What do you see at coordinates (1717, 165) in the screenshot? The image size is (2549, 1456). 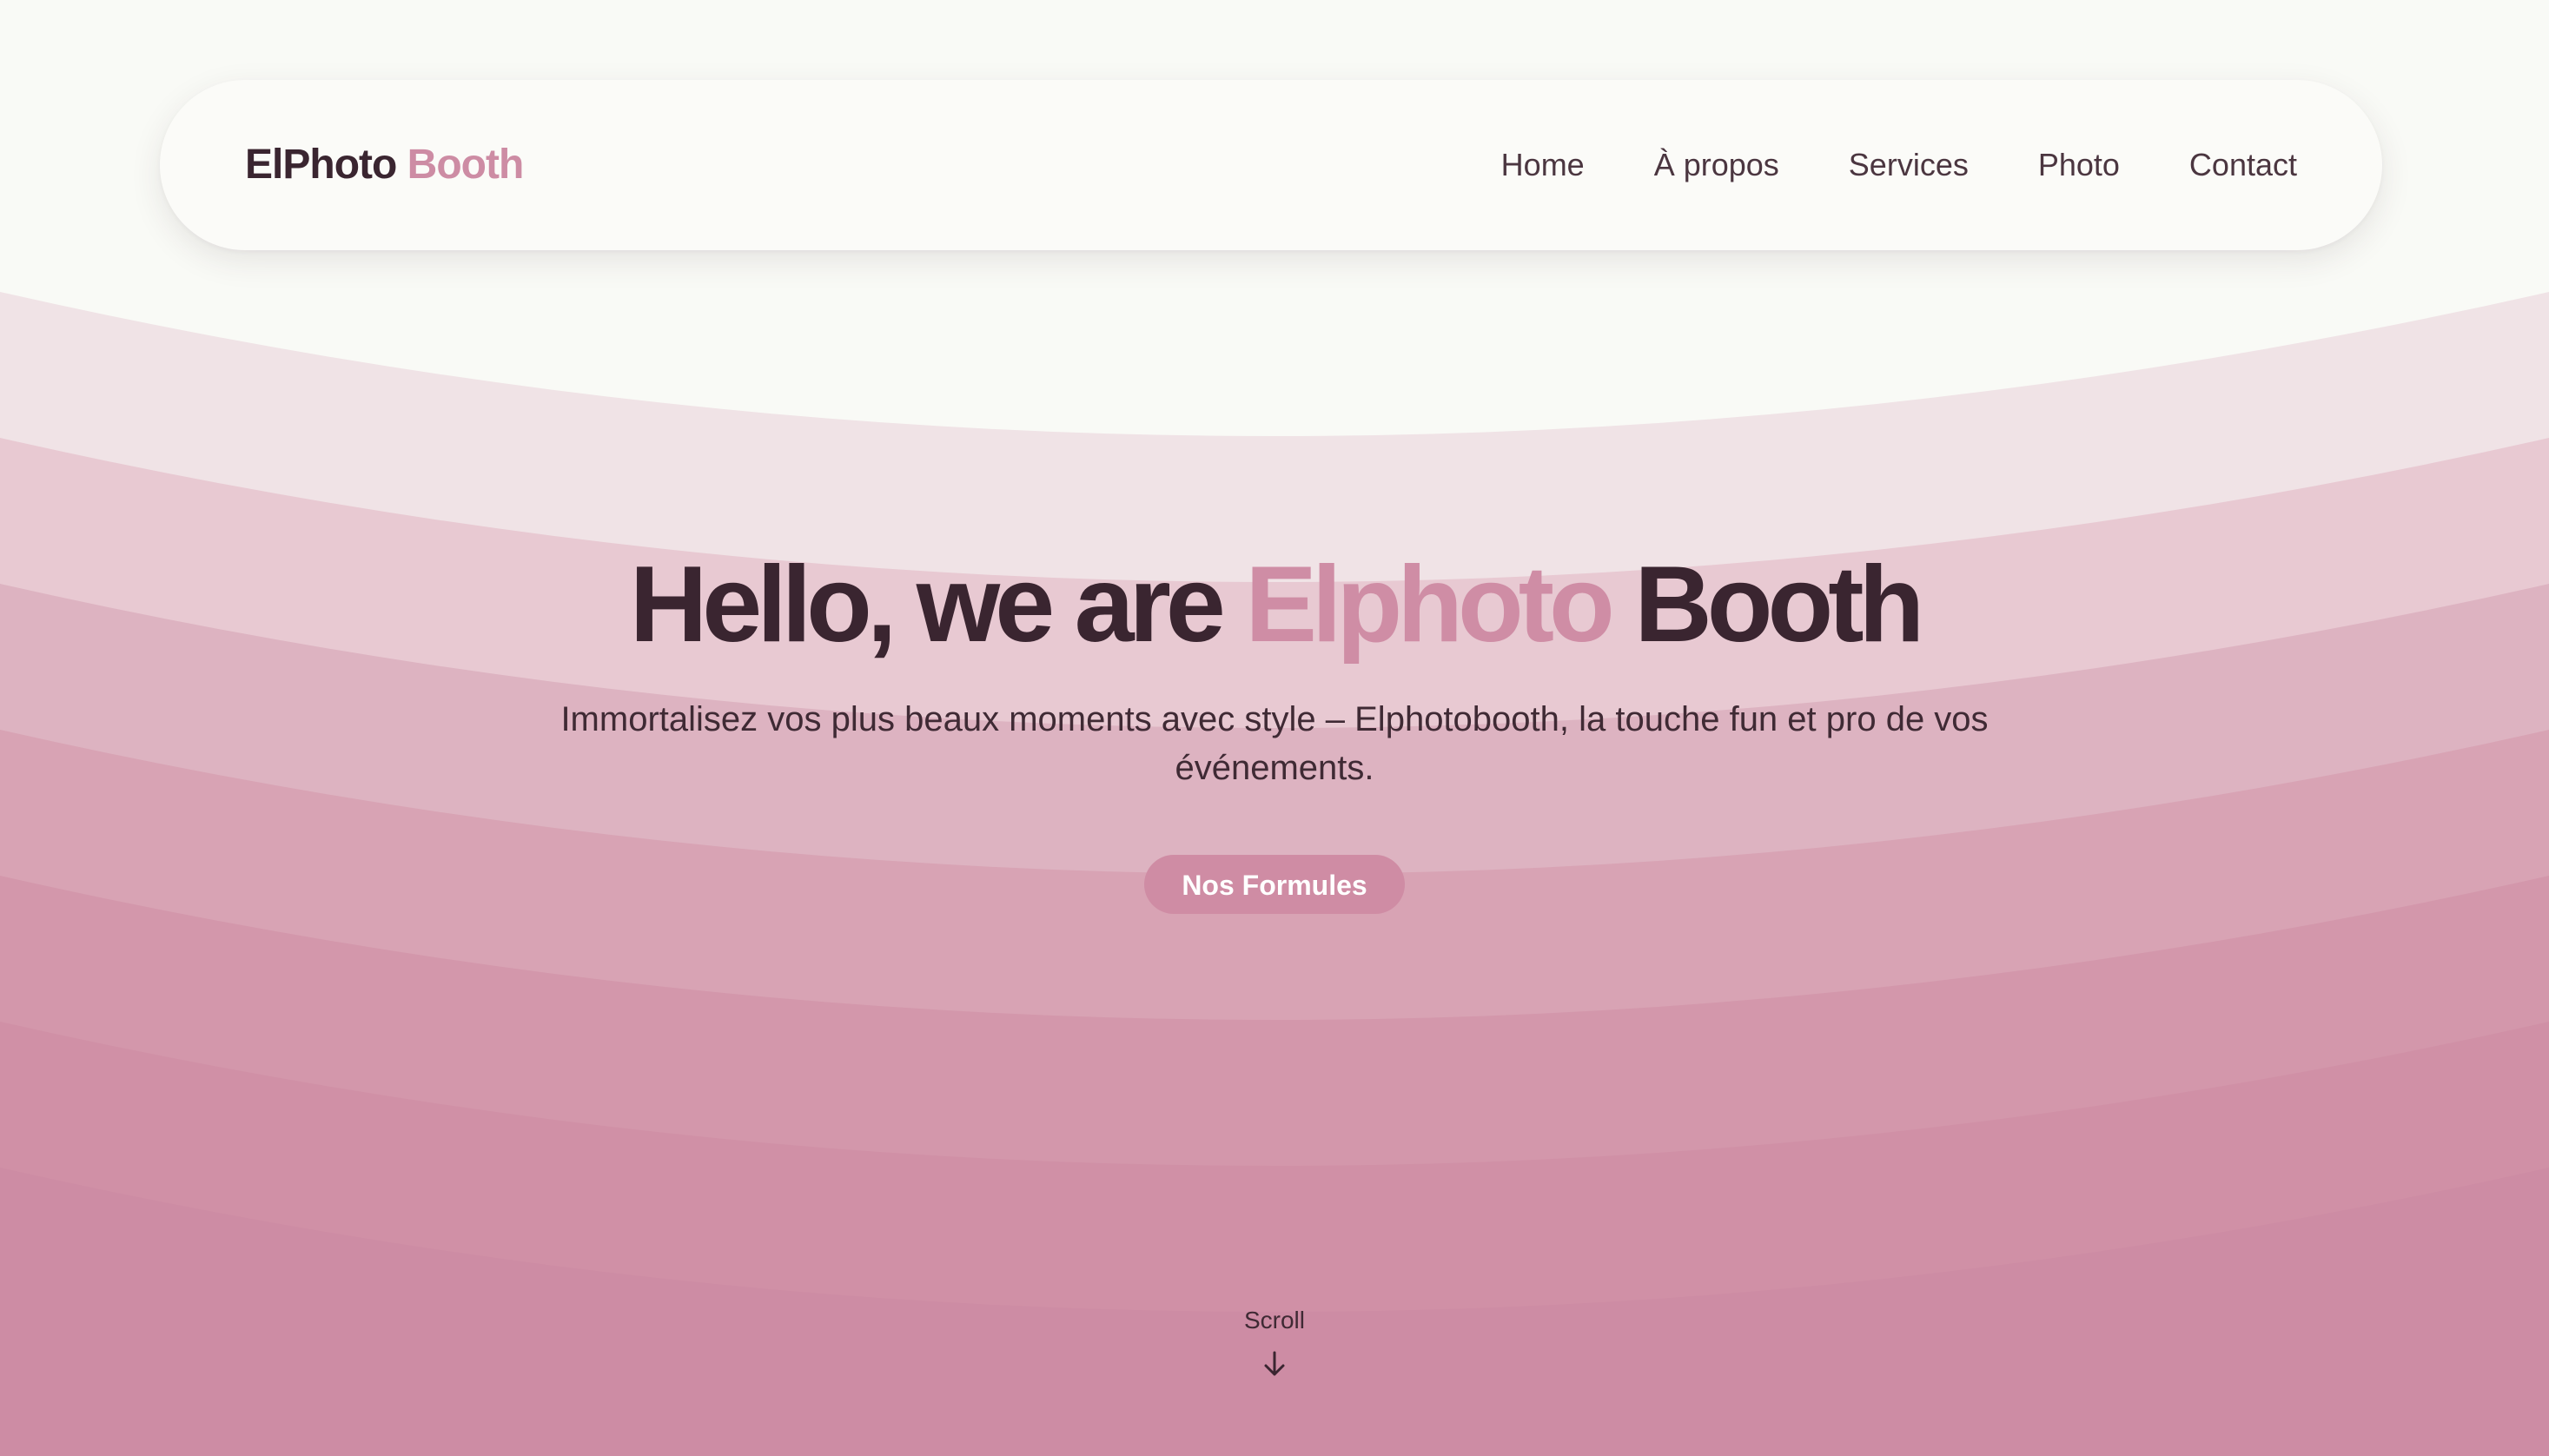 I see `nav-link-about: À propos` at bounding box center [1717, 165].